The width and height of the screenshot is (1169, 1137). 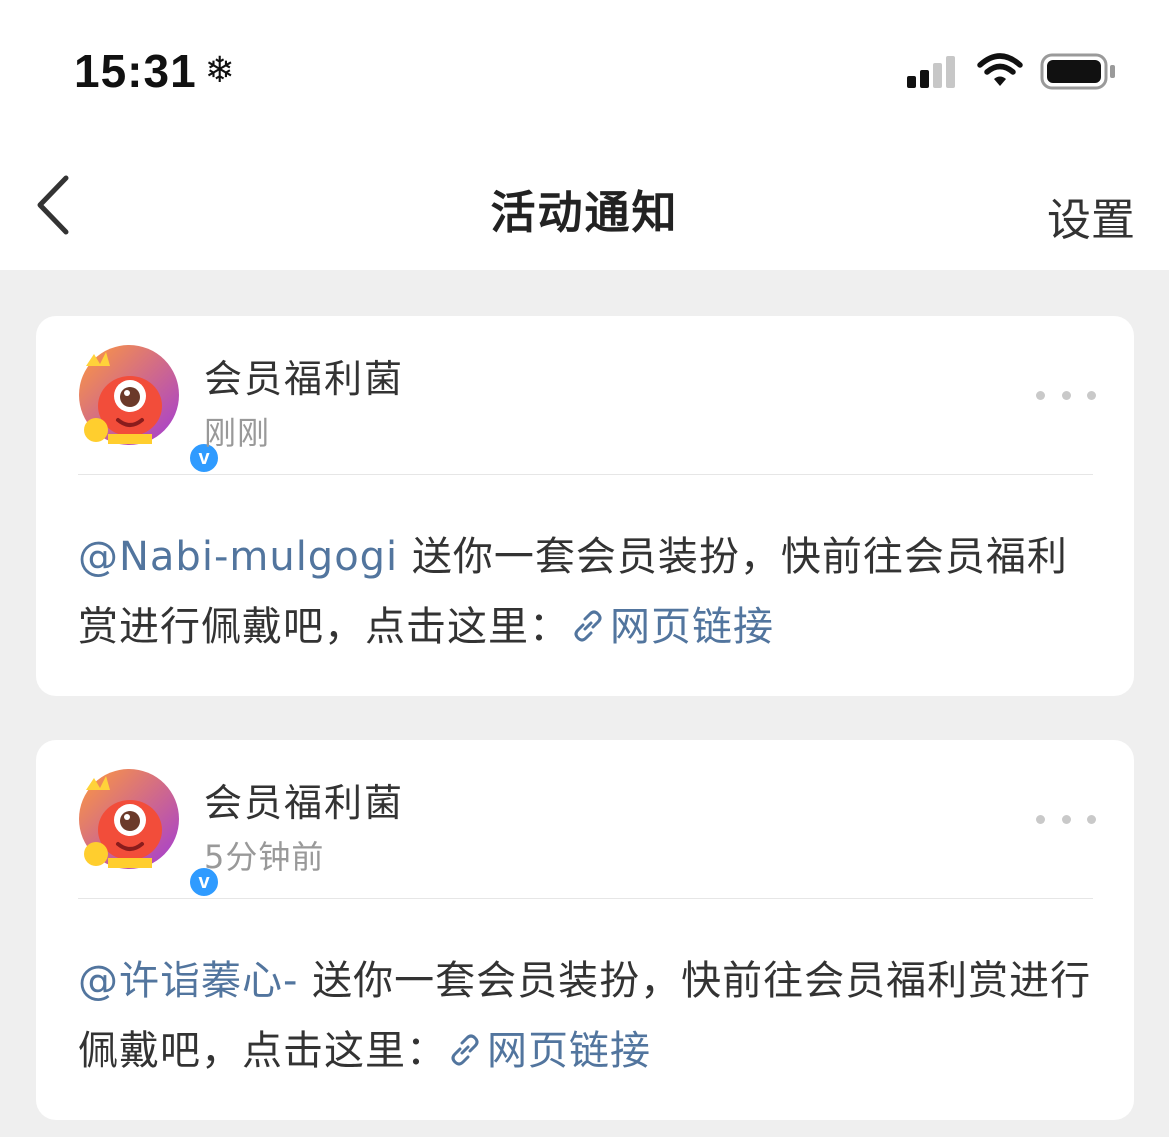 I want to click on mention-link: @许诣蓁心-, so click(x=188, y=981).